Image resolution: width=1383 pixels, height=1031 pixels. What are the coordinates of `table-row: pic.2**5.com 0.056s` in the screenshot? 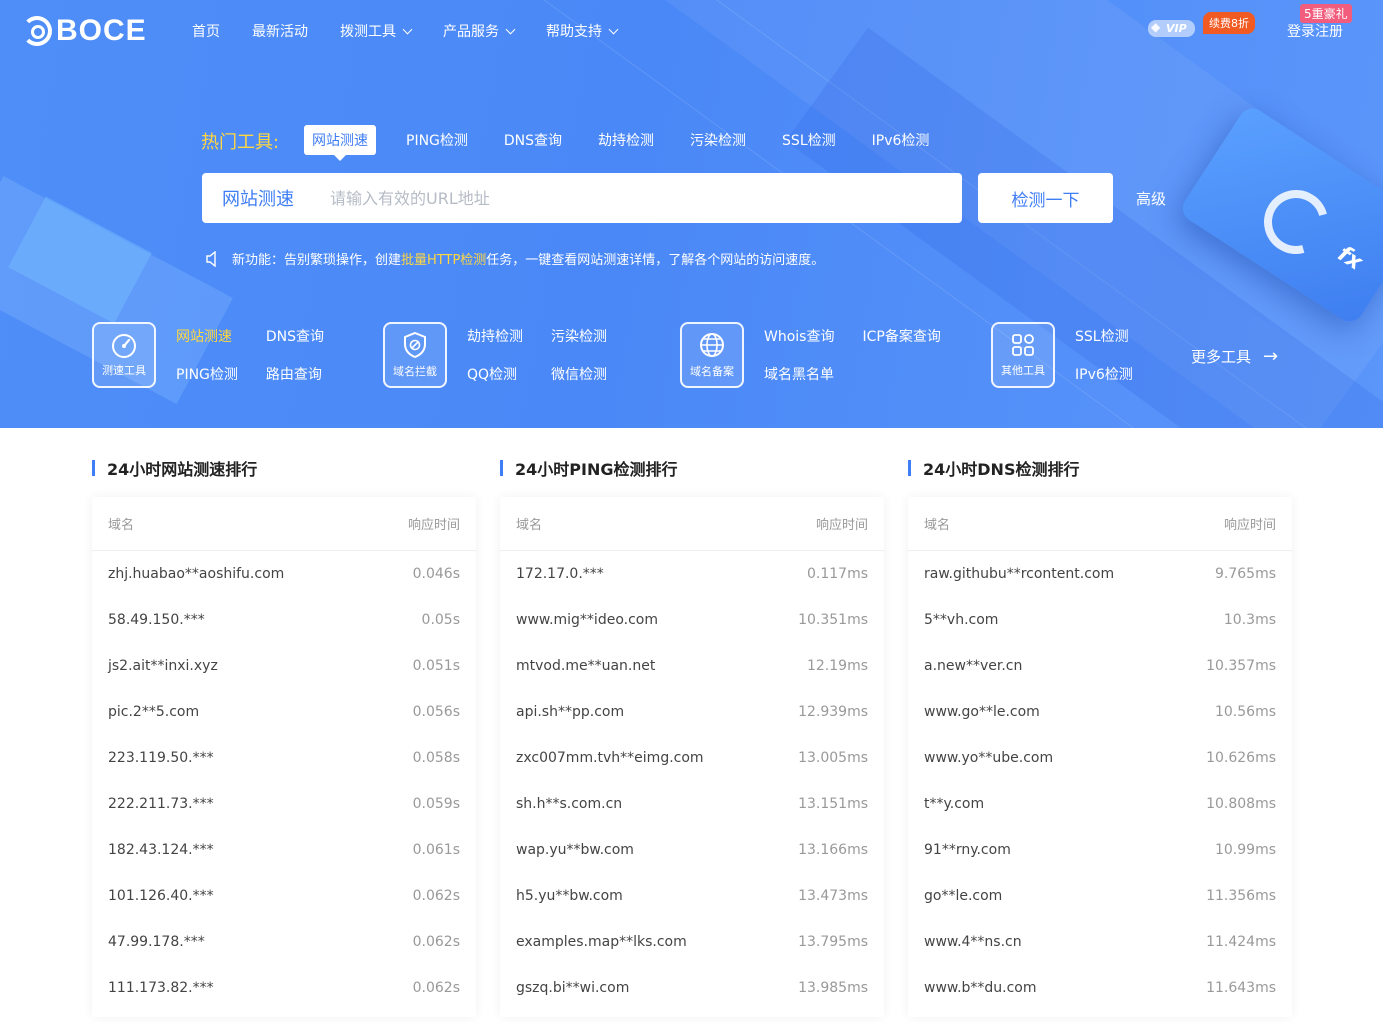 It's located at (284, 712).